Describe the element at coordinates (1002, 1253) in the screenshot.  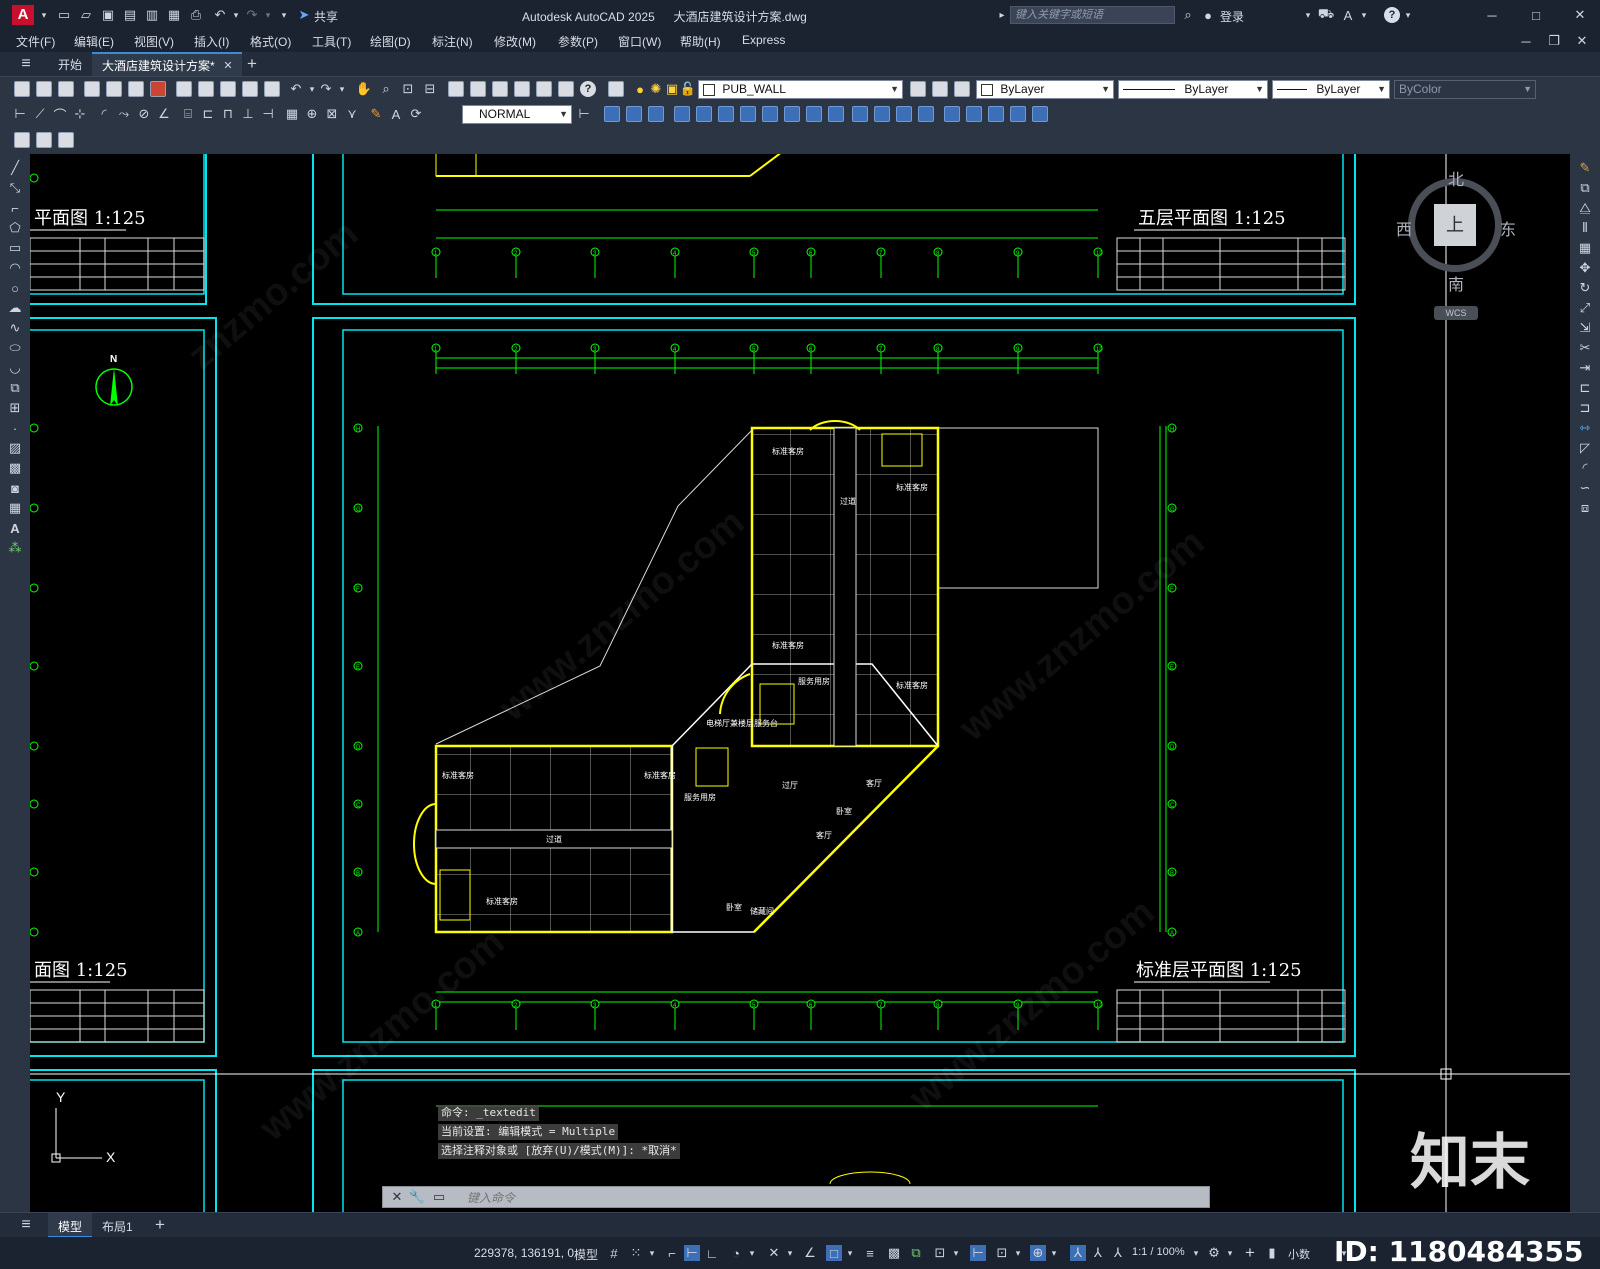
I see `selection-filter-icon: ⊡` at that location.